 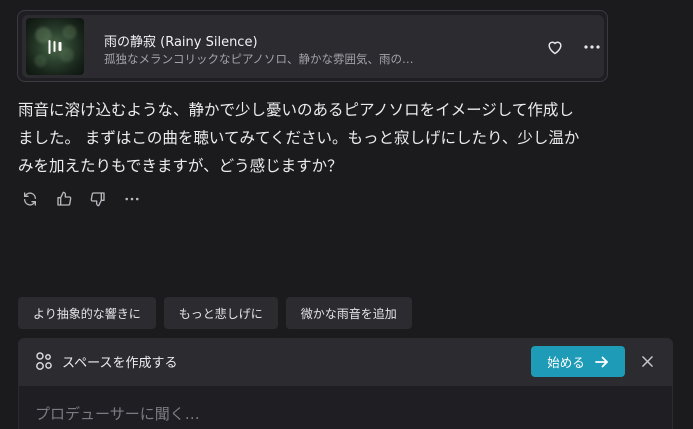 I want to click on suggestion-chips: より抽象的な響きに もっと悲しげに 微かな雨音を追加, so click(x=215, y=313).